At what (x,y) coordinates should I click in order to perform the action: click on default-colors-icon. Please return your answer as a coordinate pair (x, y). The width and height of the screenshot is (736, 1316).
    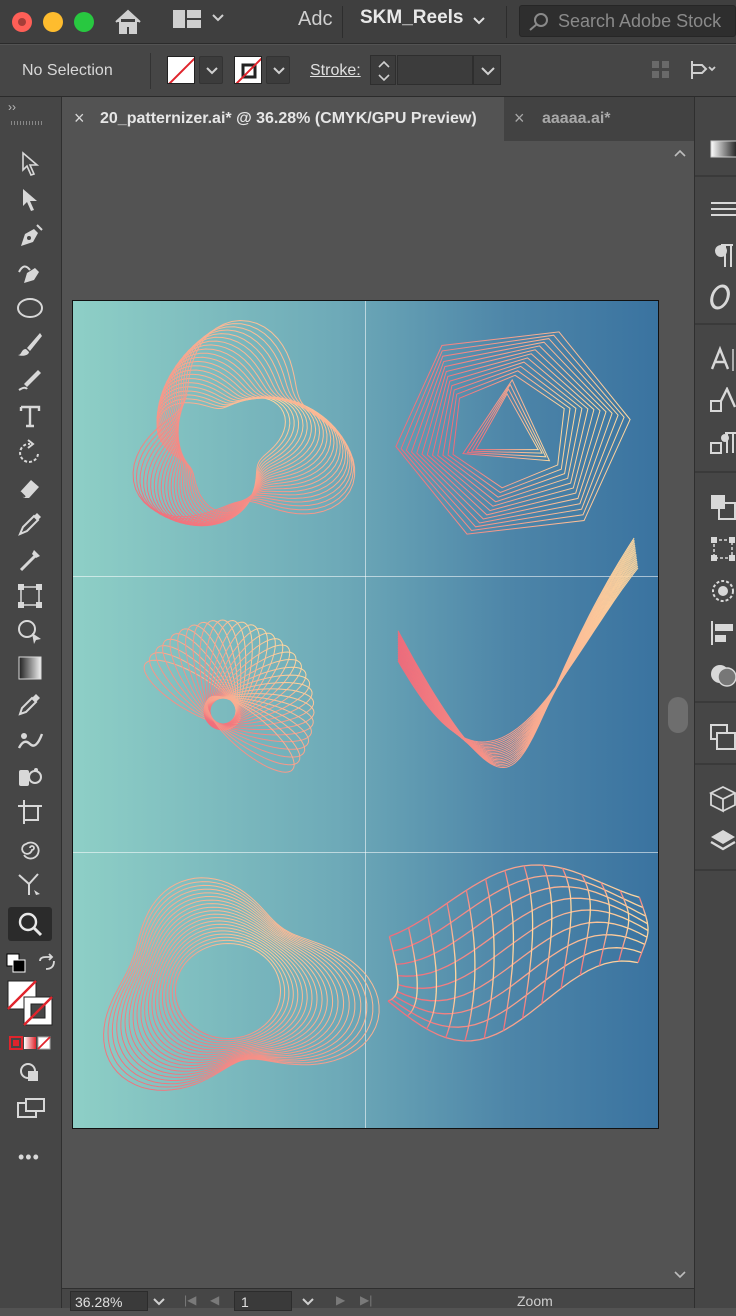
    Looking at the image, I should click on (17, 964).